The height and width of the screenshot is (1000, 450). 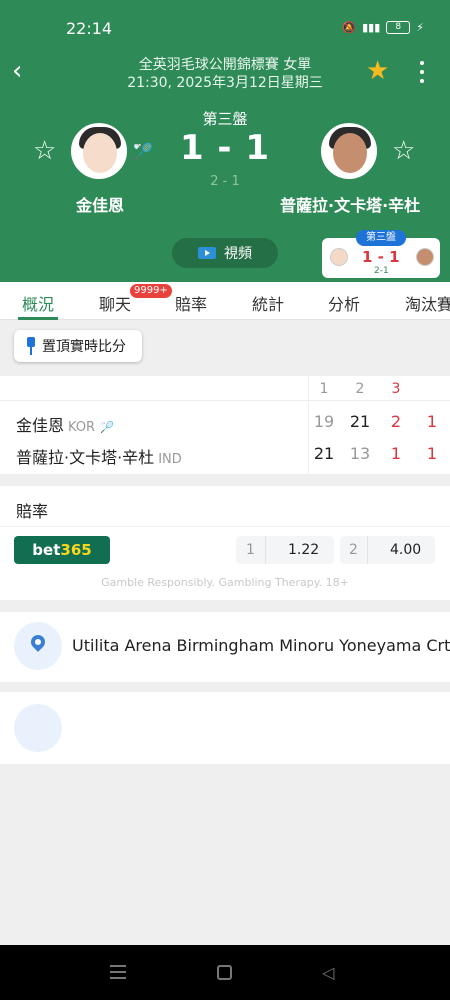 I want to click on mini-score: 1 - 1, so click(x=381, y=257).